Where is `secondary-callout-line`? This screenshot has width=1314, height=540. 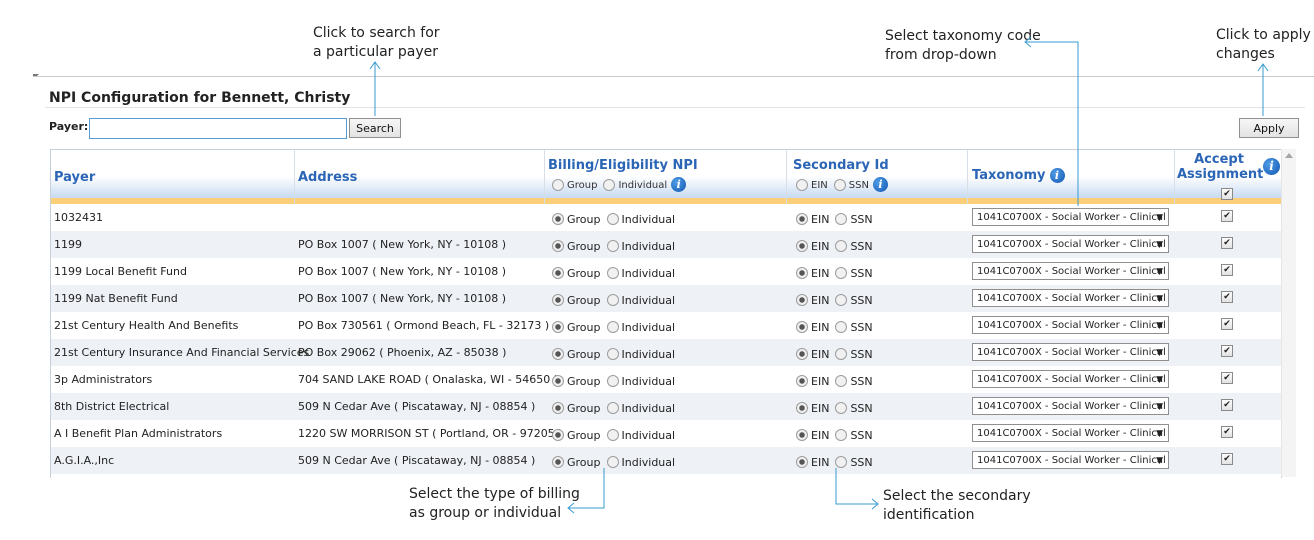
secondary-callout-line is located at coordinates (856, 486).